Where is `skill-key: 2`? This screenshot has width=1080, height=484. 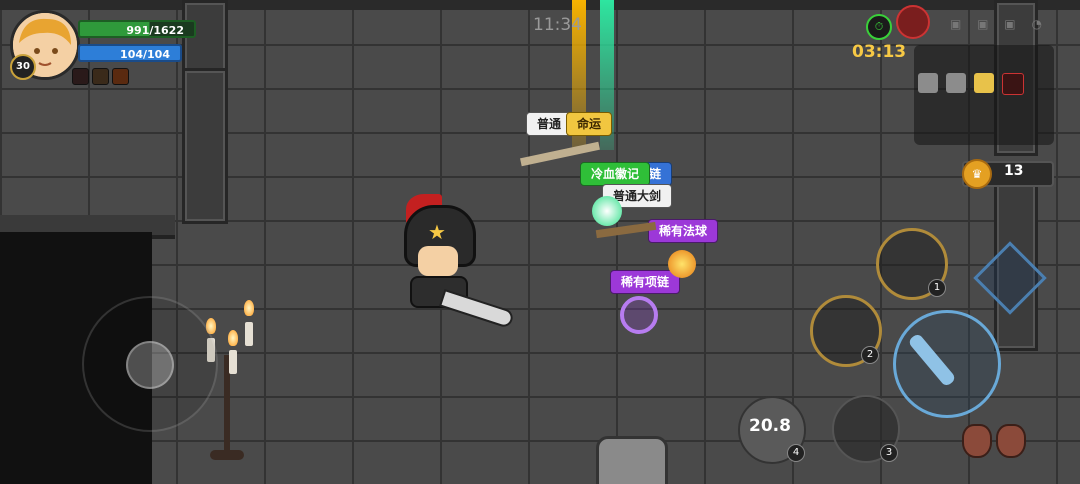
skill-key: 2 is located at coordinates (870, 355).